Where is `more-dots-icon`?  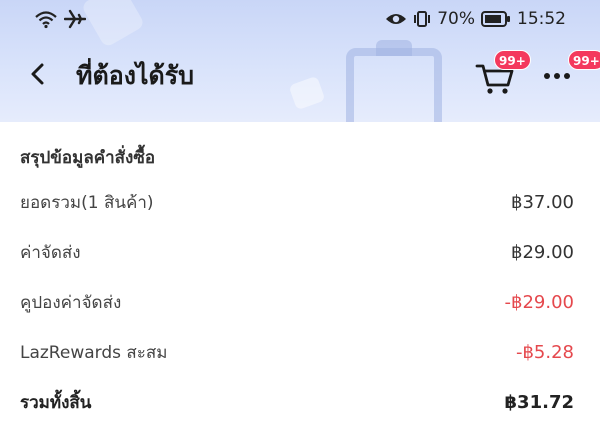
more-dots-icon is located at coordinates (560, 86).